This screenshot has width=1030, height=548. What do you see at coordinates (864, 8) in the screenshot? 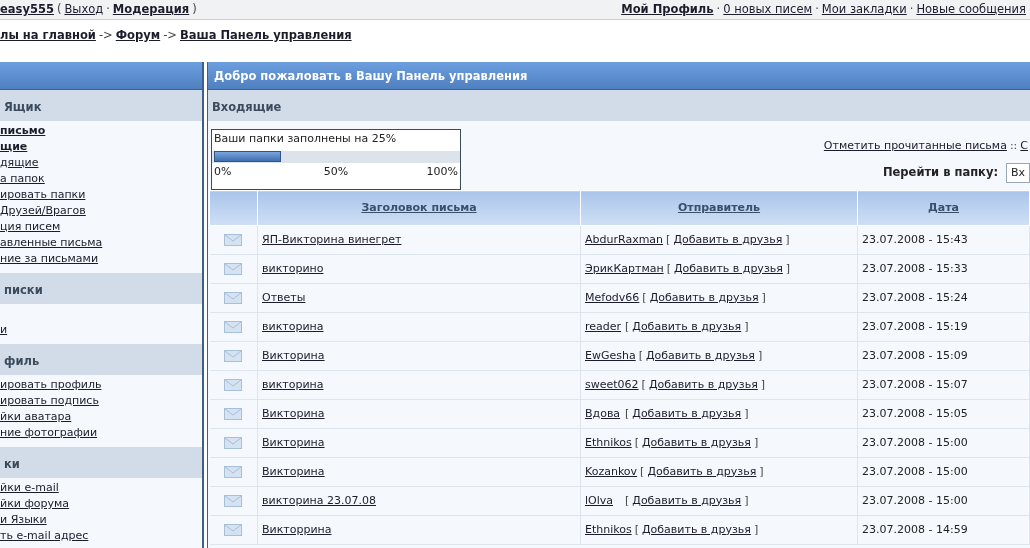
I see `link: Мои закладки` at bounding box center [864, 8].